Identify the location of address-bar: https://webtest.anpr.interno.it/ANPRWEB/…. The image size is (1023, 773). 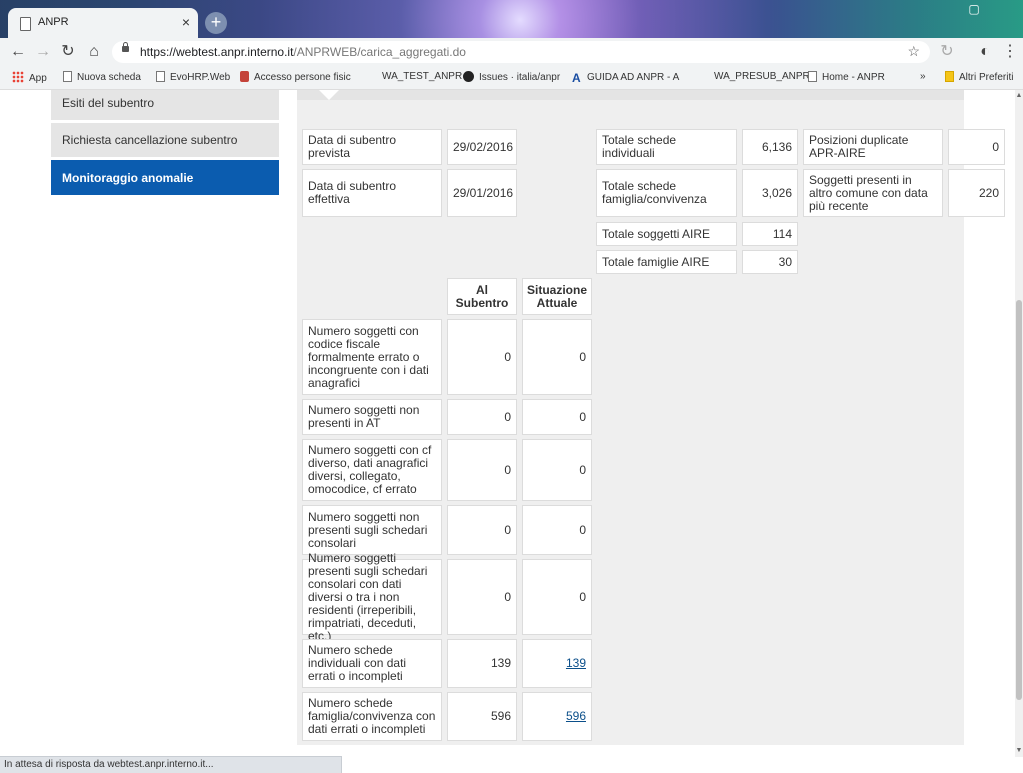
(521, 52).